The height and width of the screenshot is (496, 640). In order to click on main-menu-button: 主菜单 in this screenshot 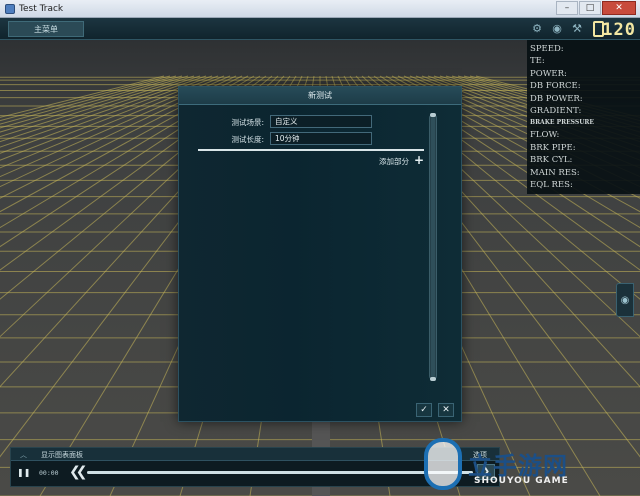, I will do `click(46, 29)`.